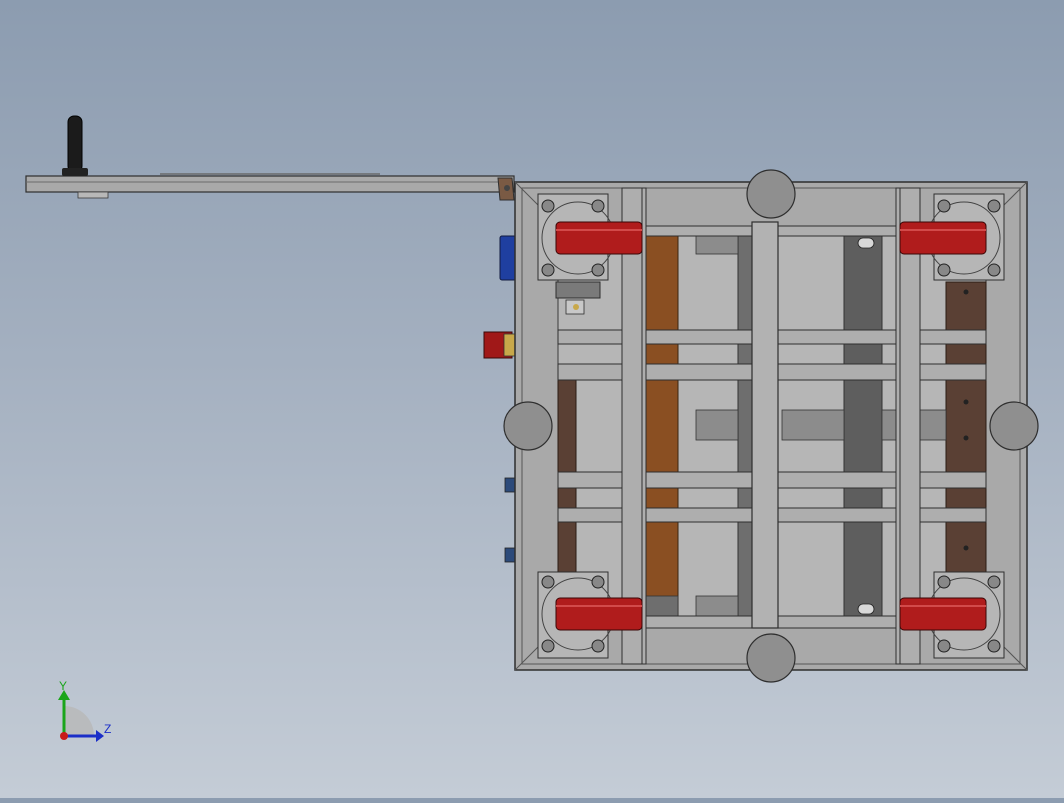  I want to click on handle-assembly, so click(270, 158).